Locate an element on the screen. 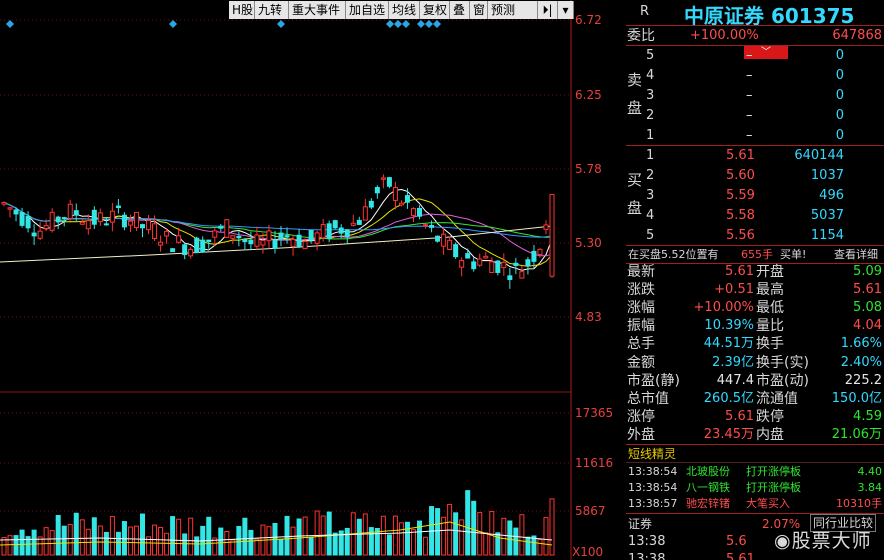  dropdown-icon: ▾ is located at coordinates (565, 10).